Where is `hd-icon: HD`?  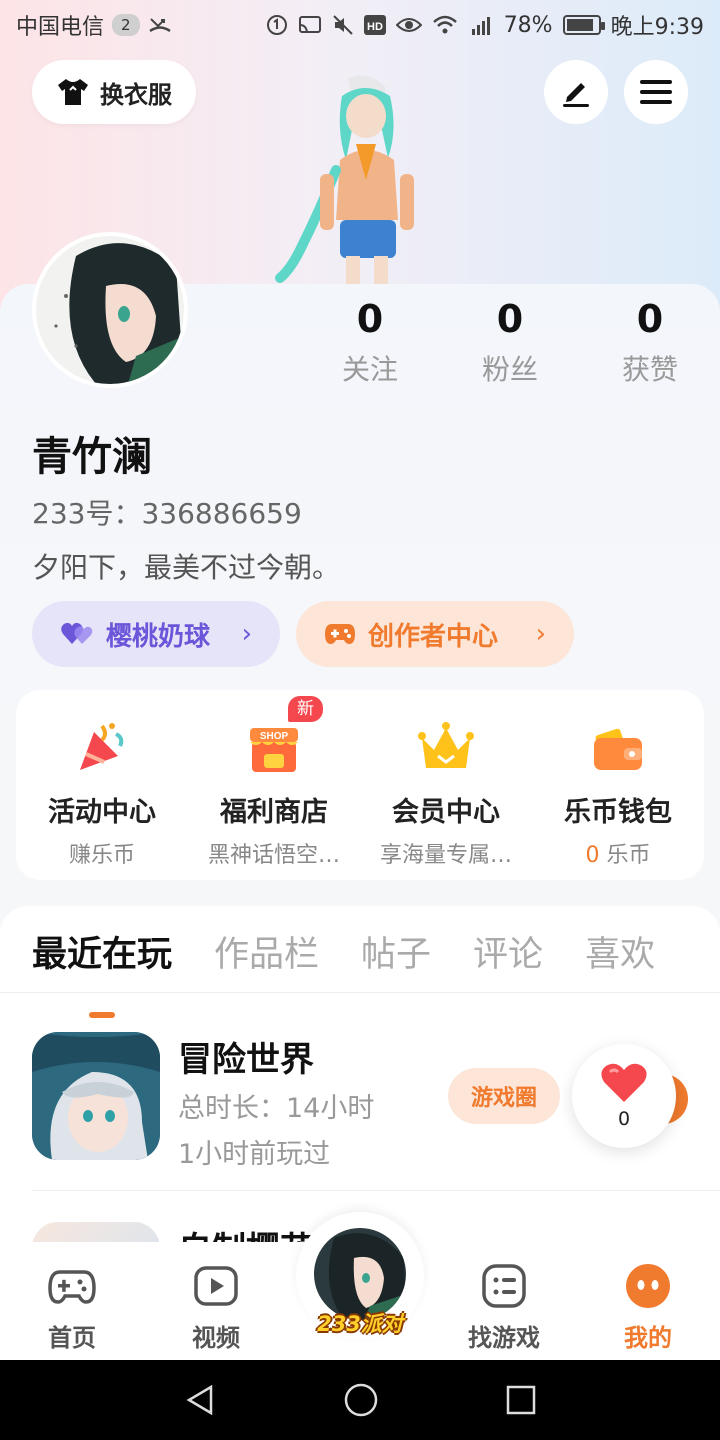
hd-icon: HD is located at coordinates (374, 25).